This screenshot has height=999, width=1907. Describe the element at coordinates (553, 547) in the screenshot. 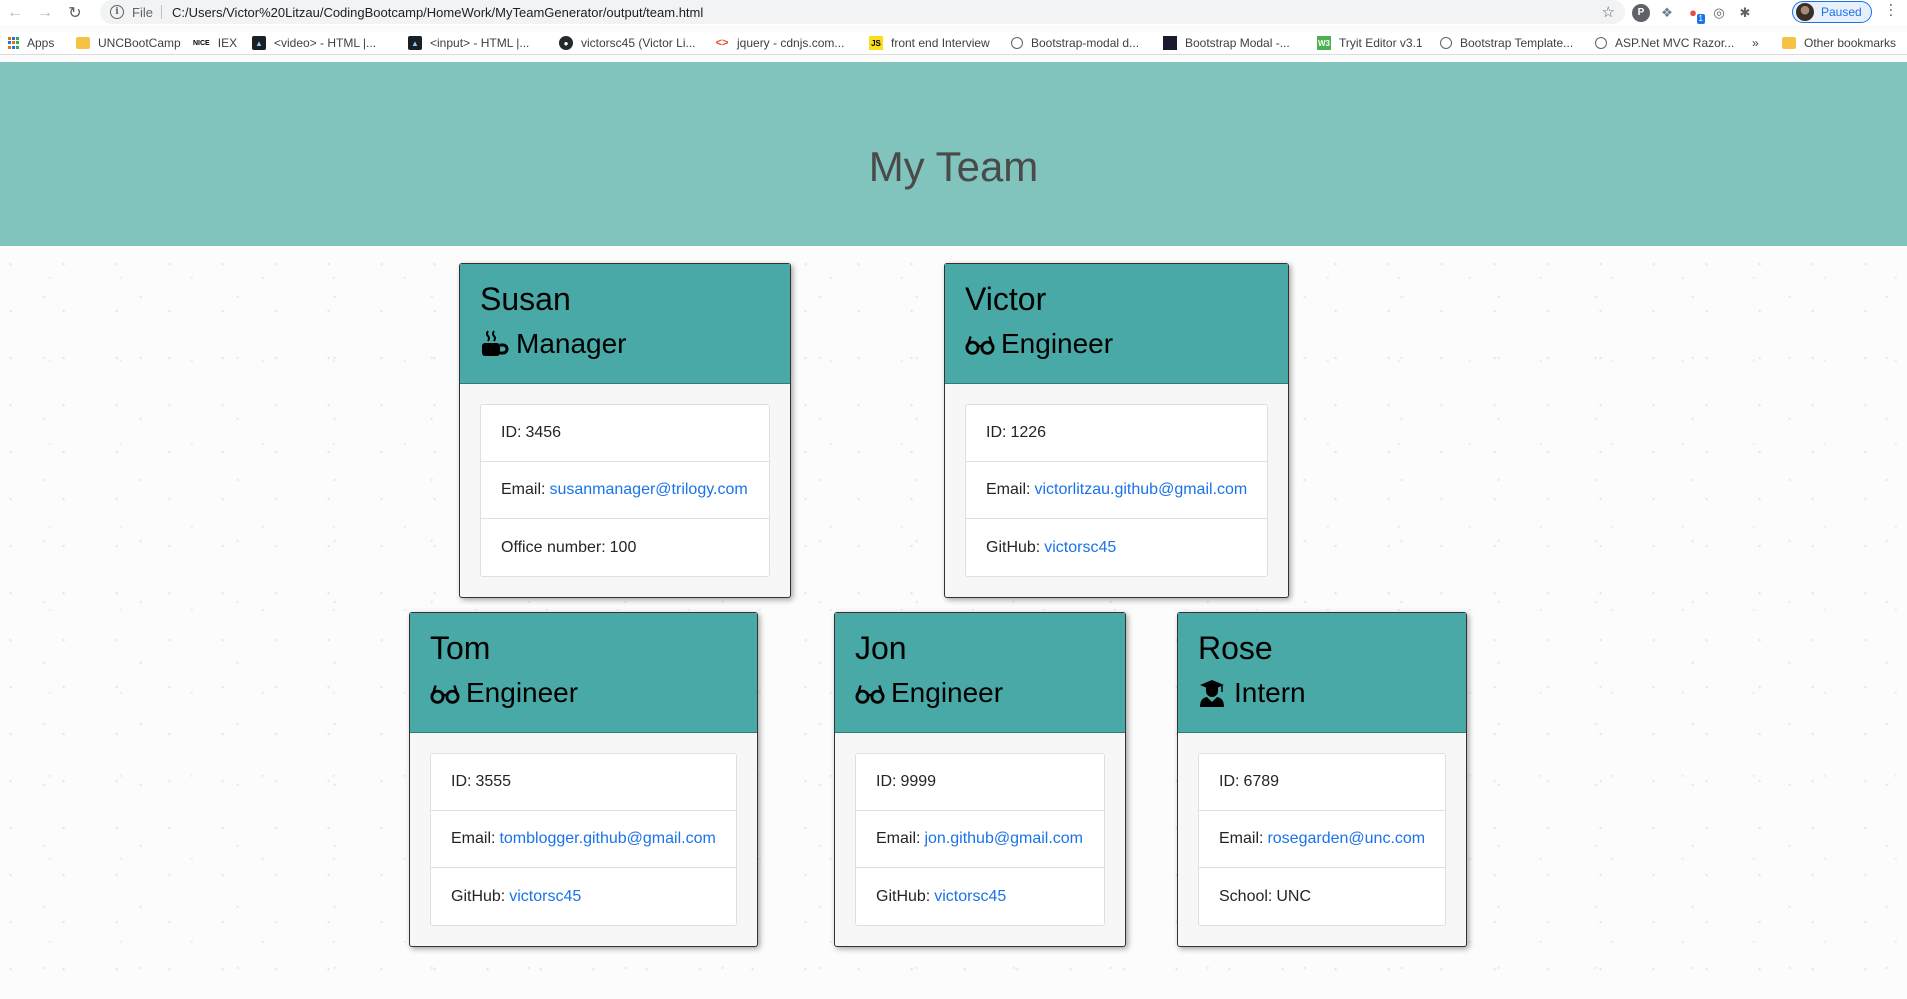

I see `office-label: Office number:` at that location.